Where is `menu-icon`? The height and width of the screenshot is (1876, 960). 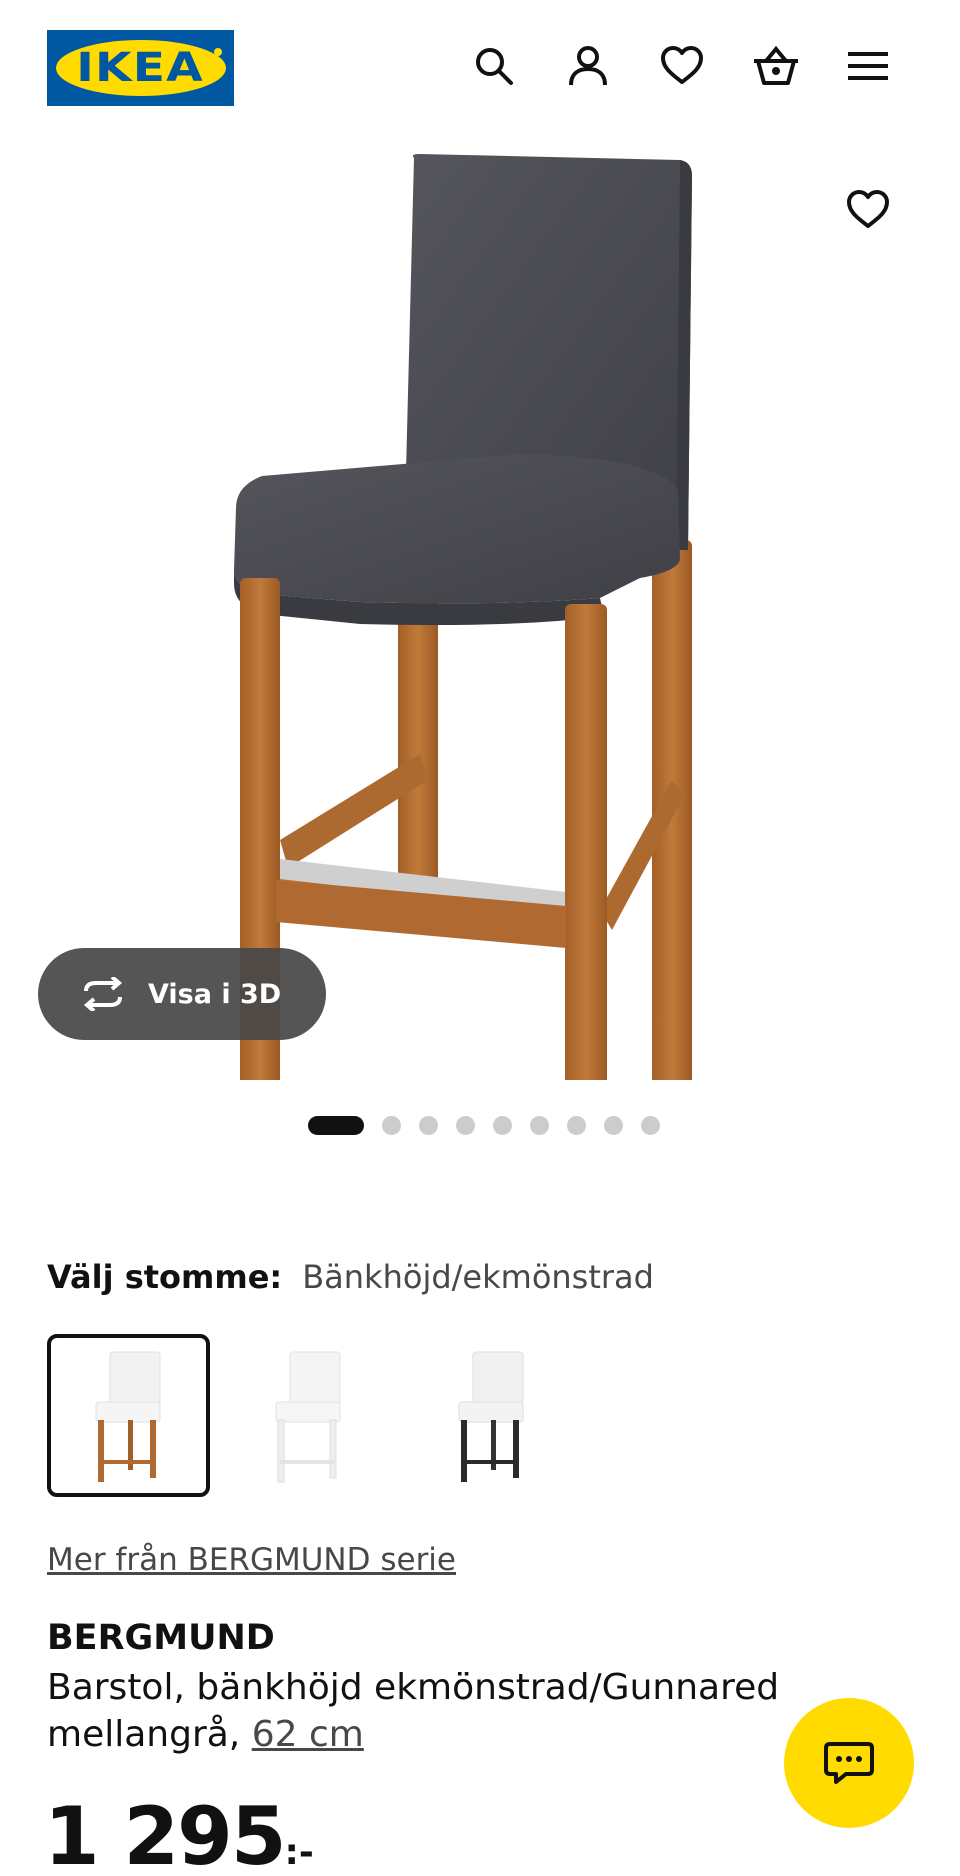 menu-icon is located at coordinates (868, 66).